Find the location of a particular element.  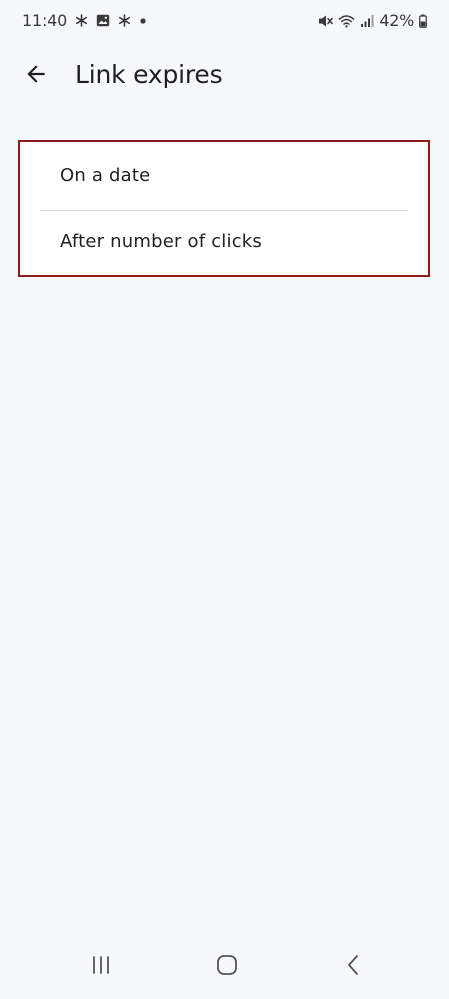

status-left: 11:40 is located at coordinates (84, 20).